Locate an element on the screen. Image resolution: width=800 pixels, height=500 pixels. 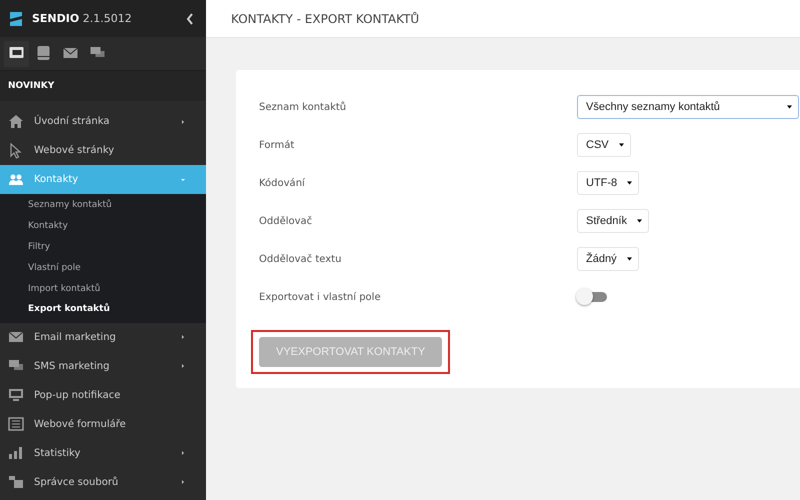
cursor-icon is located at coordinates (16, 150).